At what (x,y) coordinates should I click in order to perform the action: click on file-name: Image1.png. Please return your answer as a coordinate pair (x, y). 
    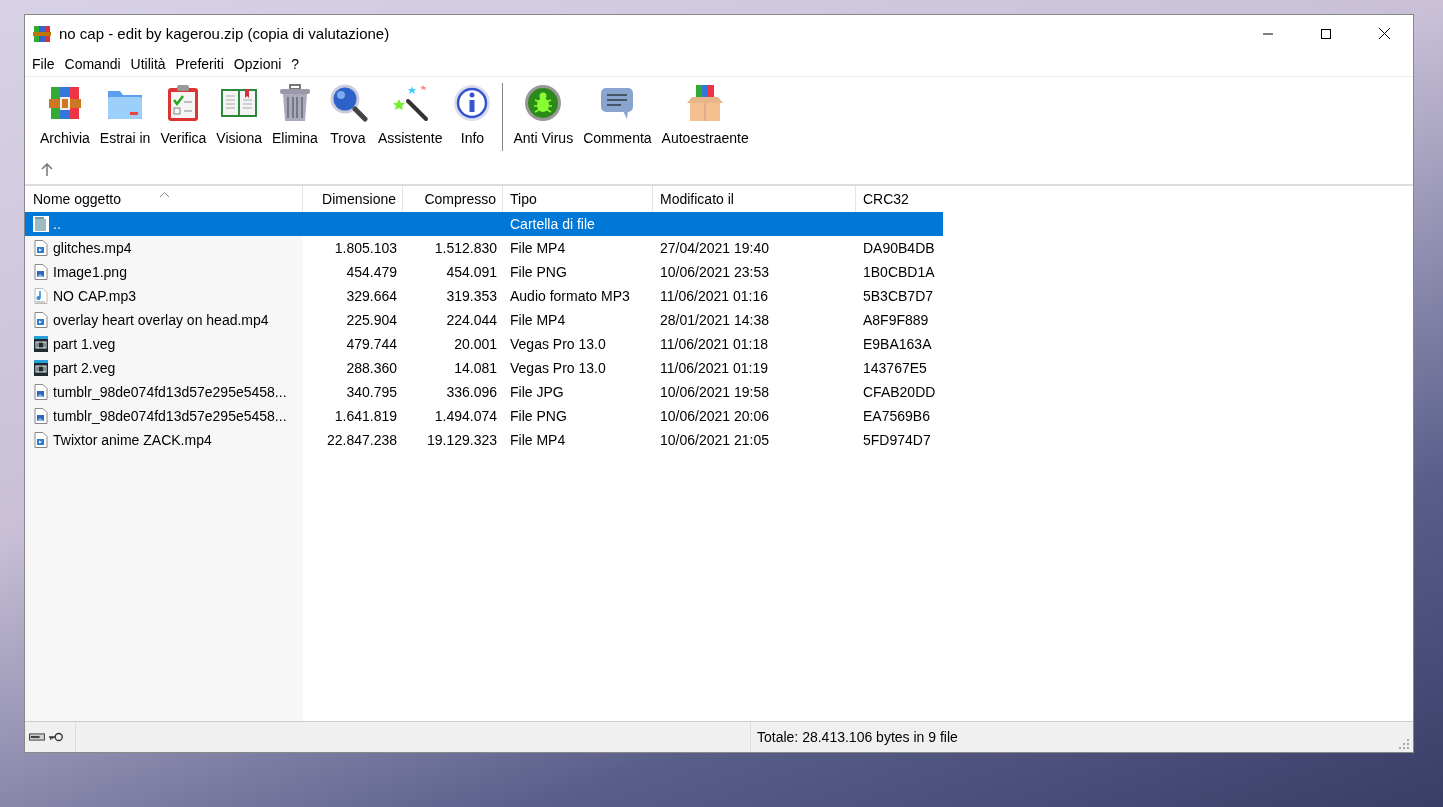
    Looking at the image, I should click on (90, 272).